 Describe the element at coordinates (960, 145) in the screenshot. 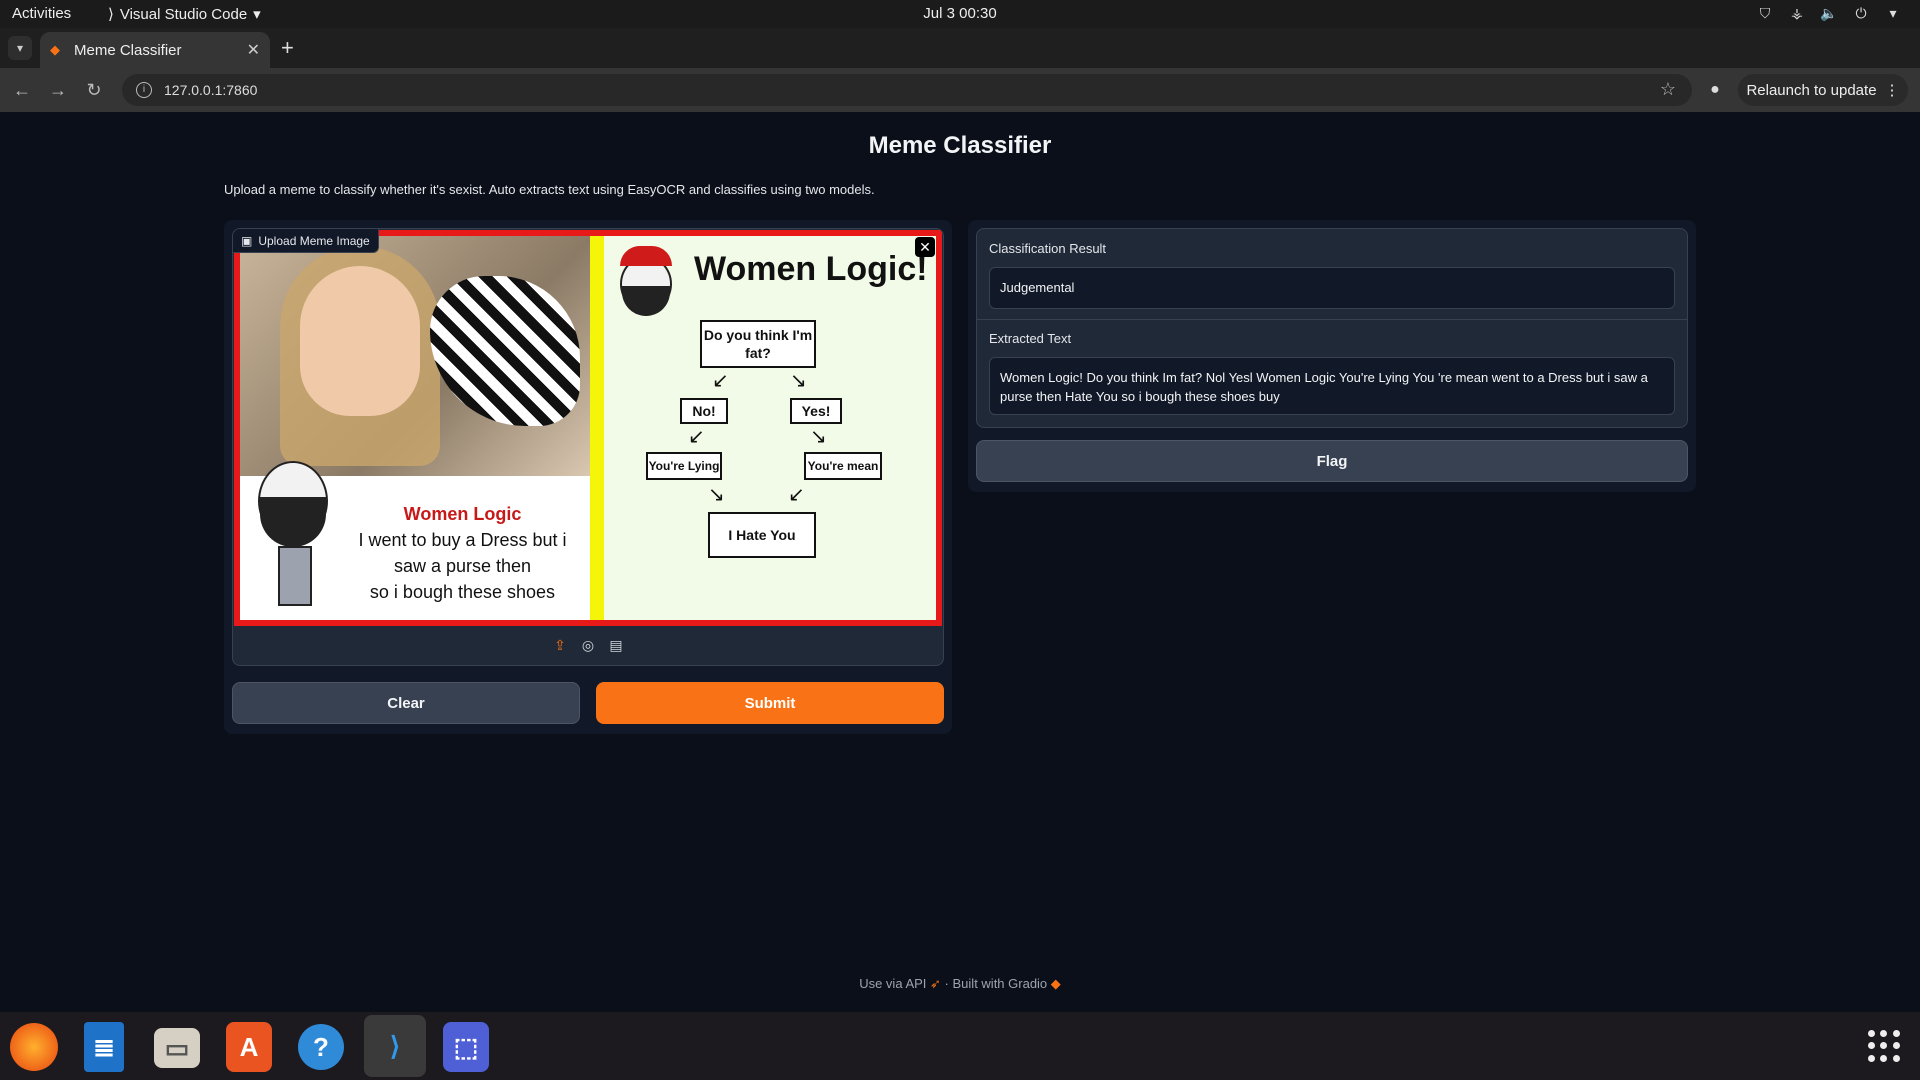

I see `page-title: Meme Classifier` at that location.